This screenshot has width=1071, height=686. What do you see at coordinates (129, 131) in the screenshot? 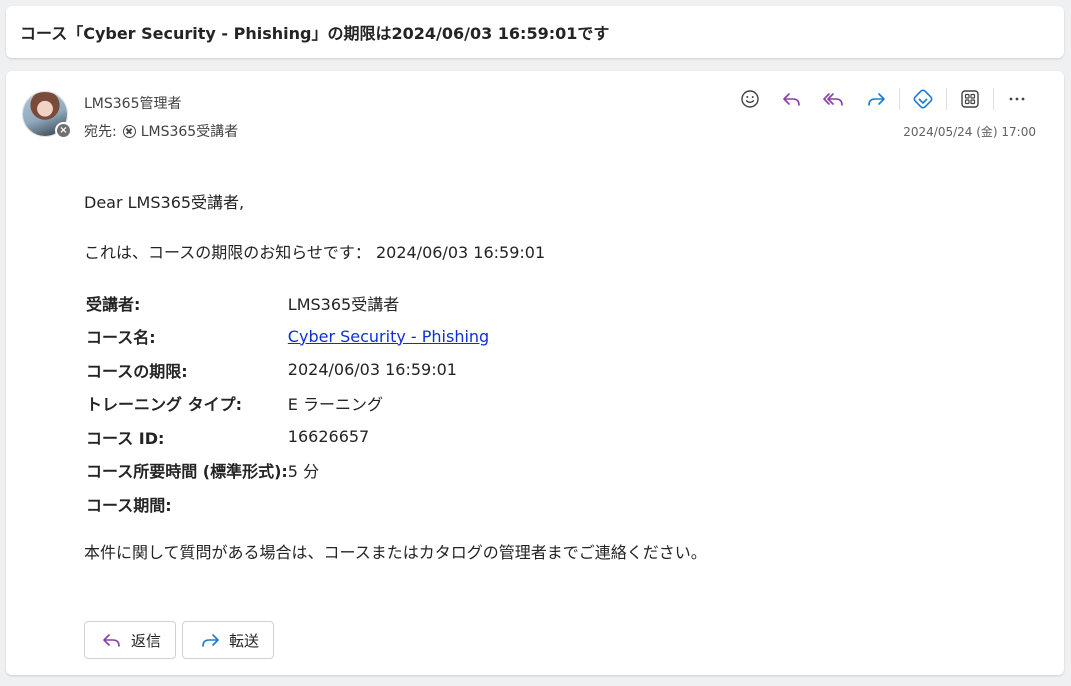
I see `blocked-icon` at bounding box center [129, 131].